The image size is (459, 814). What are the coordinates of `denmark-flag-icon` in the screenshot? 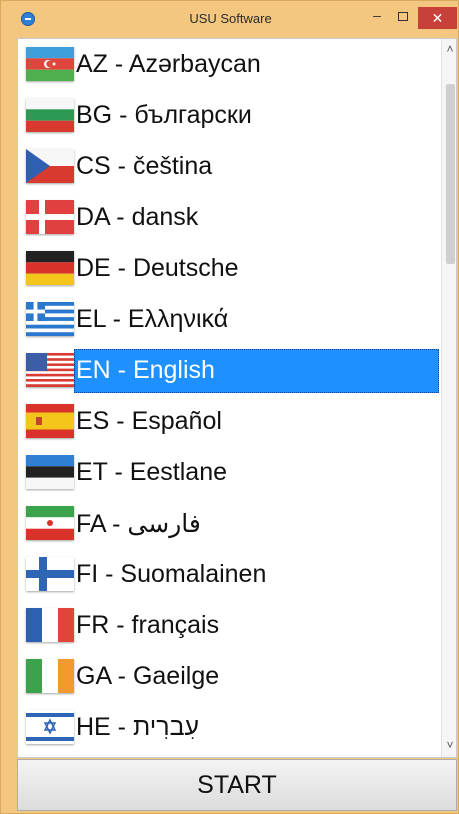 It's located at (50, 217).